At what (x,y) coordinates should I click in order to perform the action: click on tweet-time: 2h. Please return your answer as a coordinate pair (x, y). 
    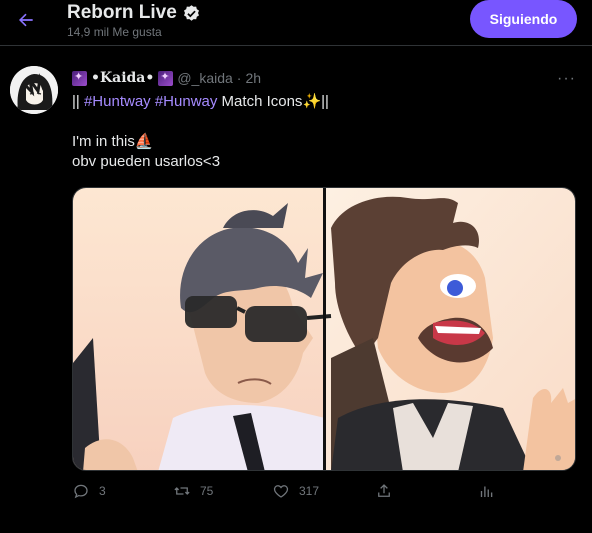
    Looking at the image, I should click on (253, 78).